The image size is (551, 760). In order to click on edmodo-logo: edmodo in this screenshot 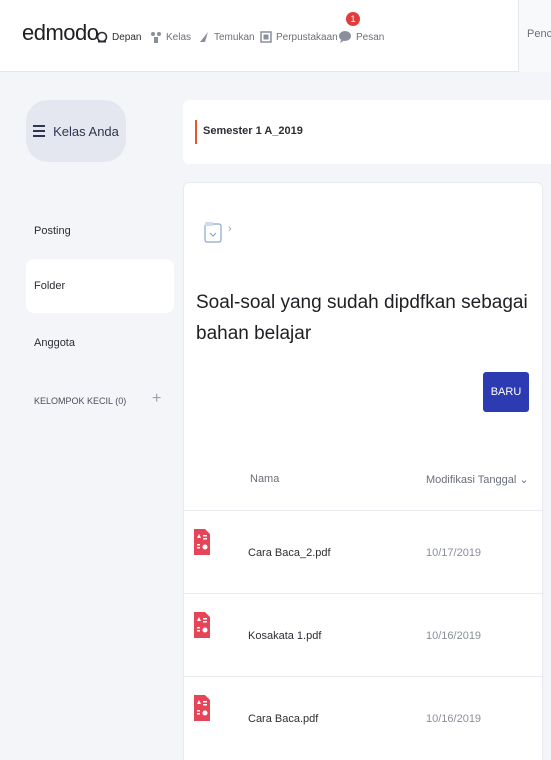, I will do `click(60, 33)`.